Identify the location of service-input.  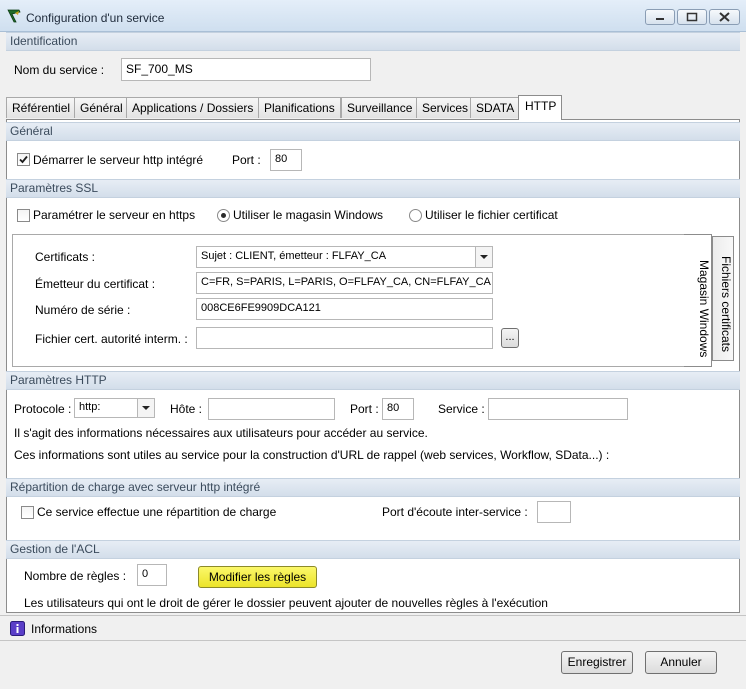
(558, 409).